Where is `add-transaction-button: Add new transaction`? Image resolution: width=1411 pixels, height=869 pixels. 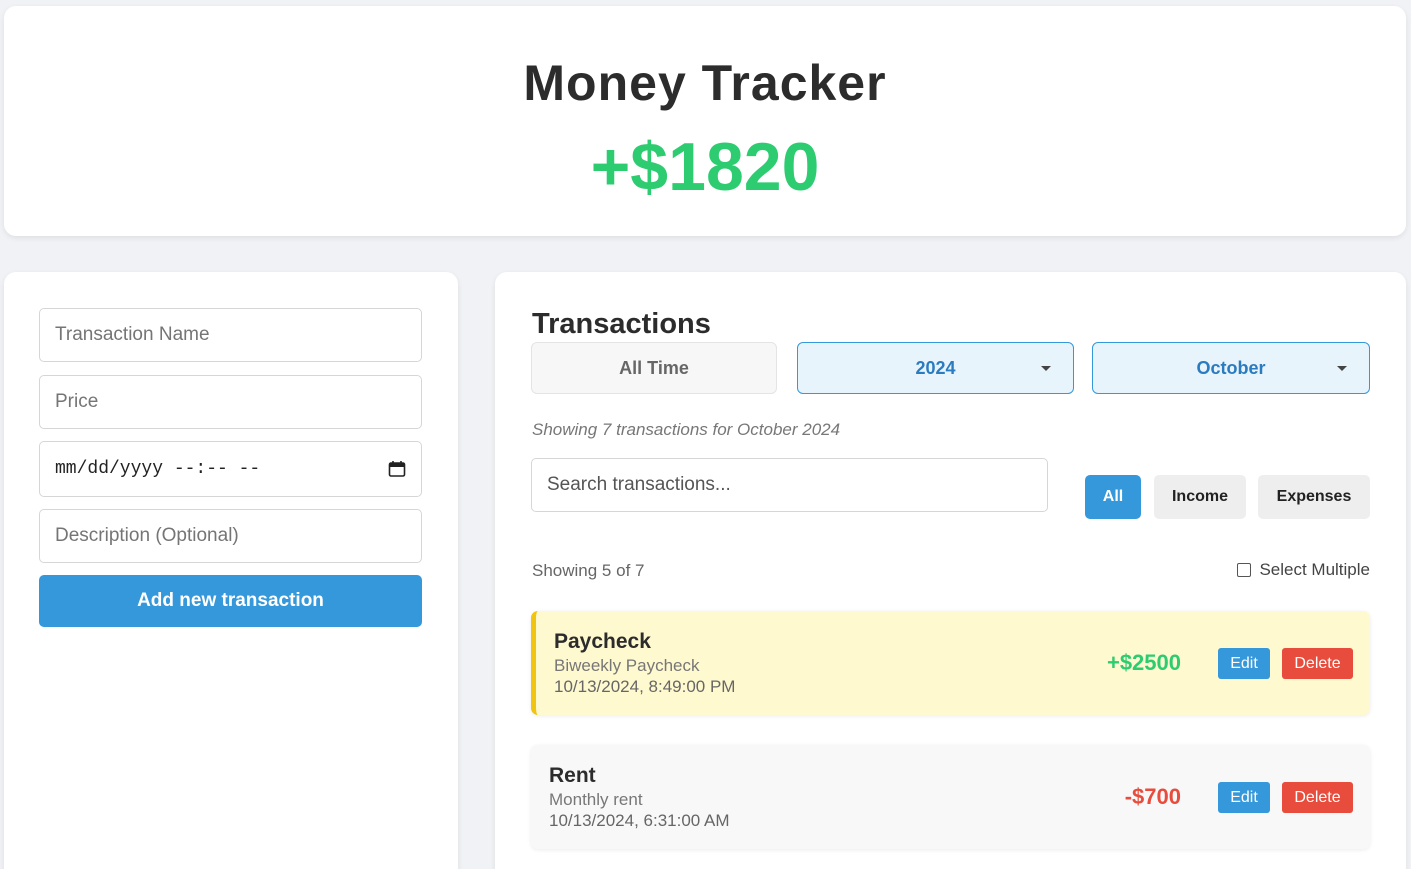 add-transaction-button: Add new transaction is located at coordinates (230, 601).